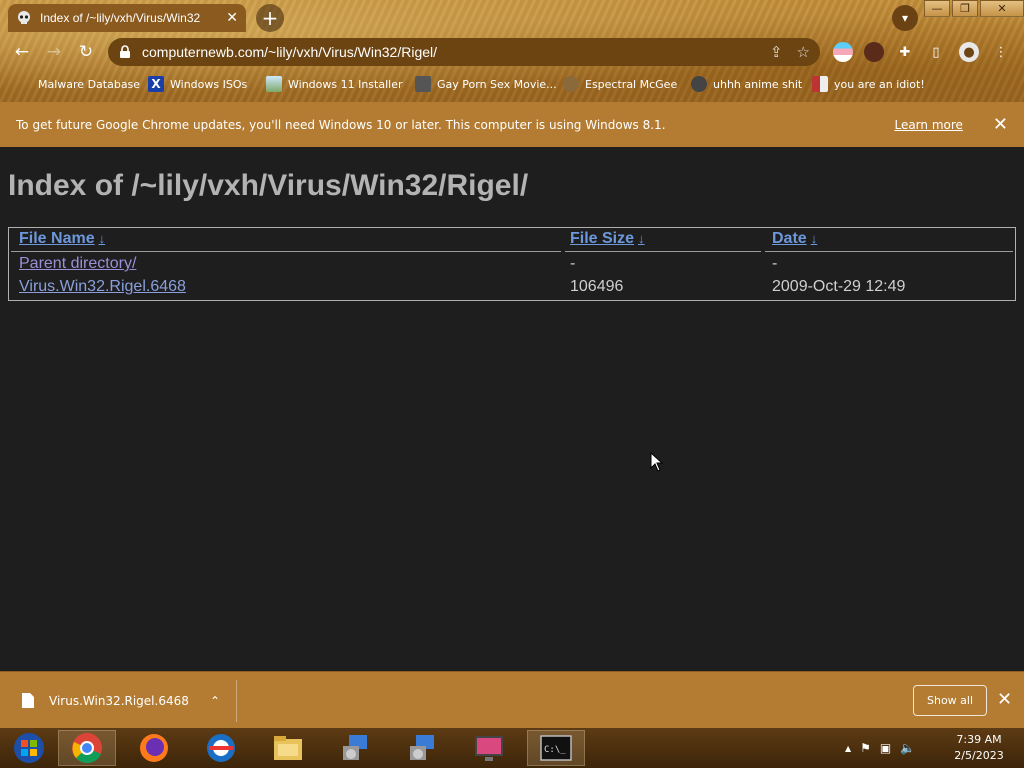 This screenshot has height=768, width=1024. I want to click on taskbar-command-prompt: C:\_, so click(556, 748).